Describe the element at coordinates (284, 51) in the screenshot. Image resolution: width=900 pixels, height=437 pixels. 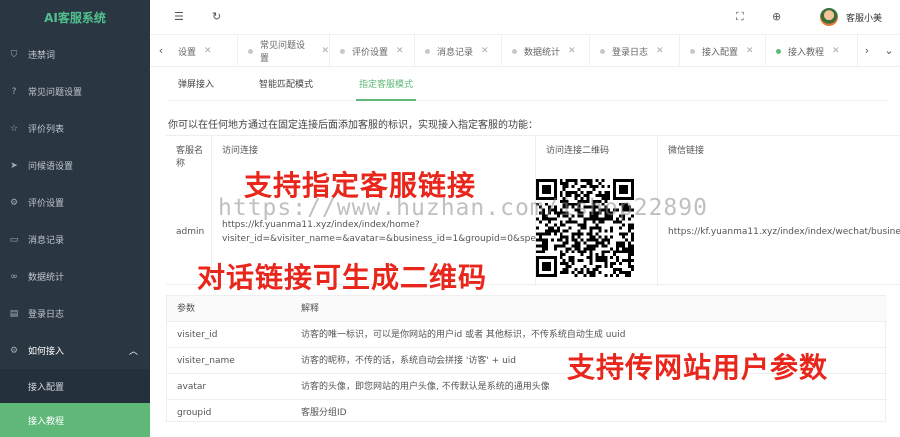
I see `tab-faq-settings: 常见问题设置 ✕` at that location.